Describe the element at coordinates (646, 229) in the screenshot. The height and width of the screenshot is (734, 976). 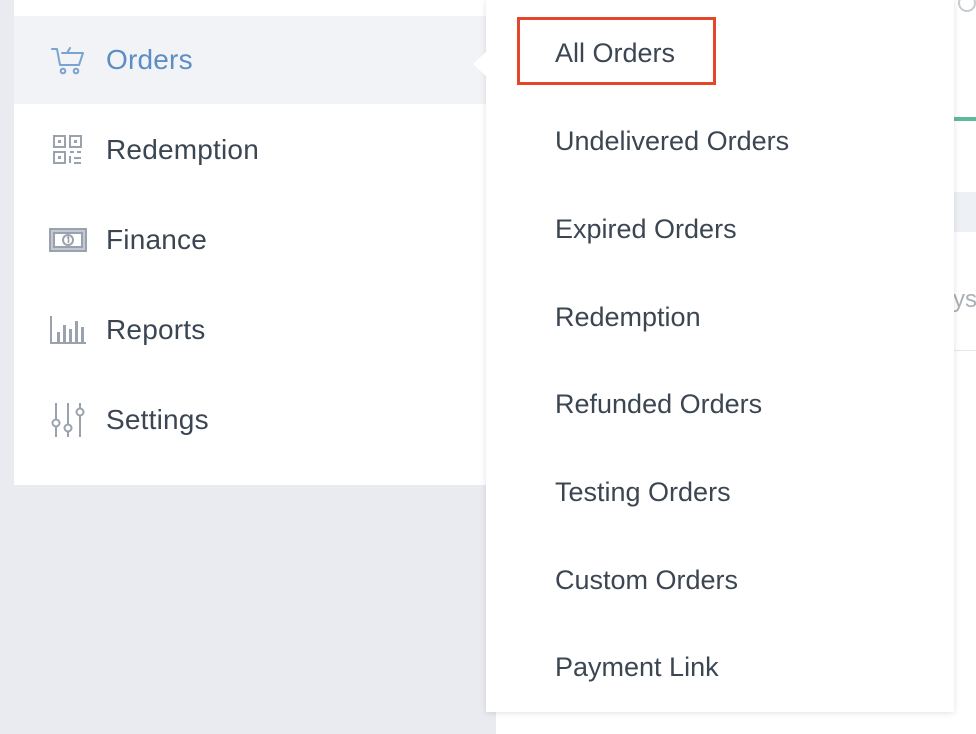
I see `submenu-item-expired-orders: Expired Orders` at that location.